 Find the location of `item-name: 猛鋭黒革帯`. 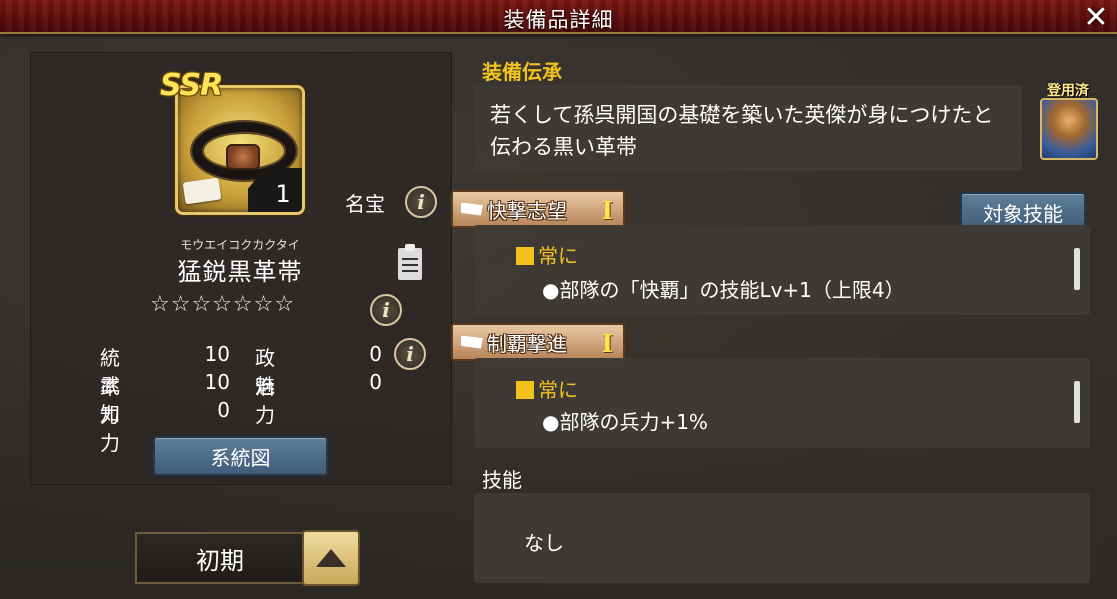

item-name: 猛鋭黒革帯 is located at coordinates (240, 272).